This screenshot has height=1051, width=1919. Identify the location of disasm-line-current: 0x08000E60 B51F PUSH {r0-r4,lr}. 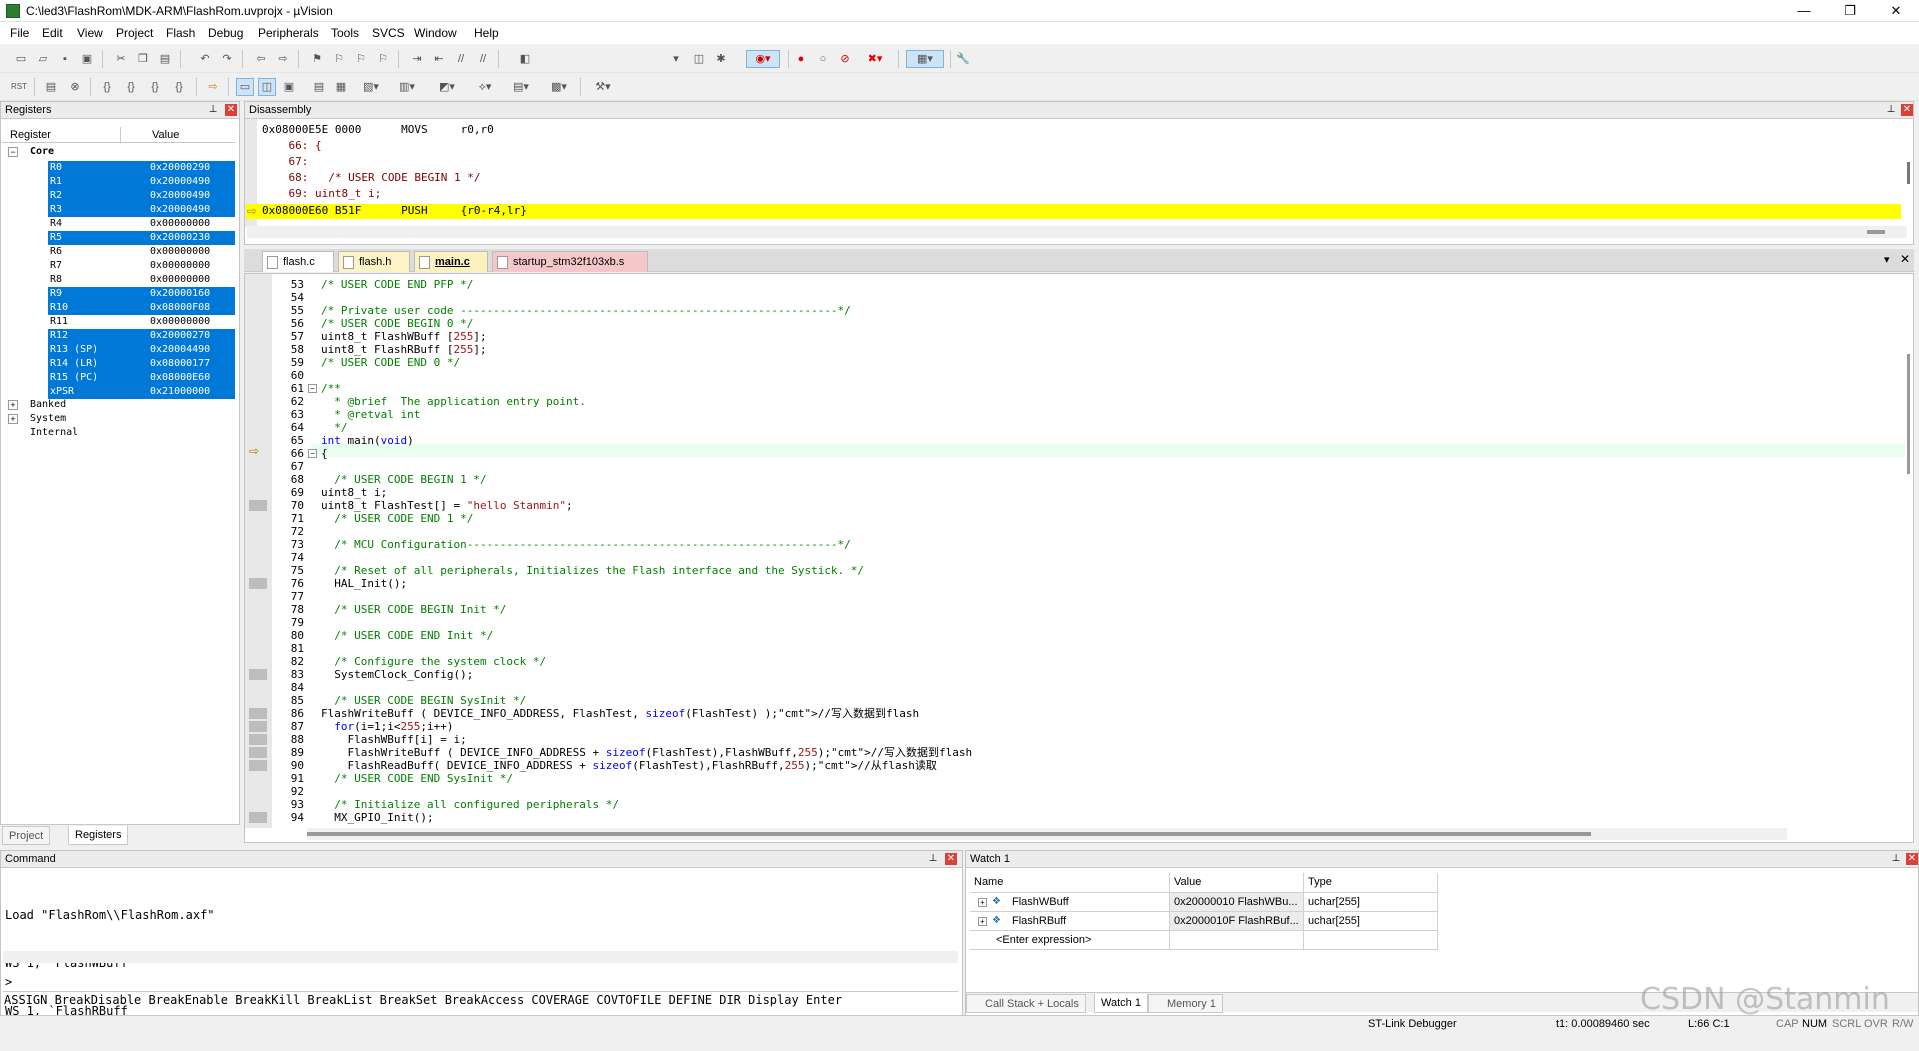
(394, 211).